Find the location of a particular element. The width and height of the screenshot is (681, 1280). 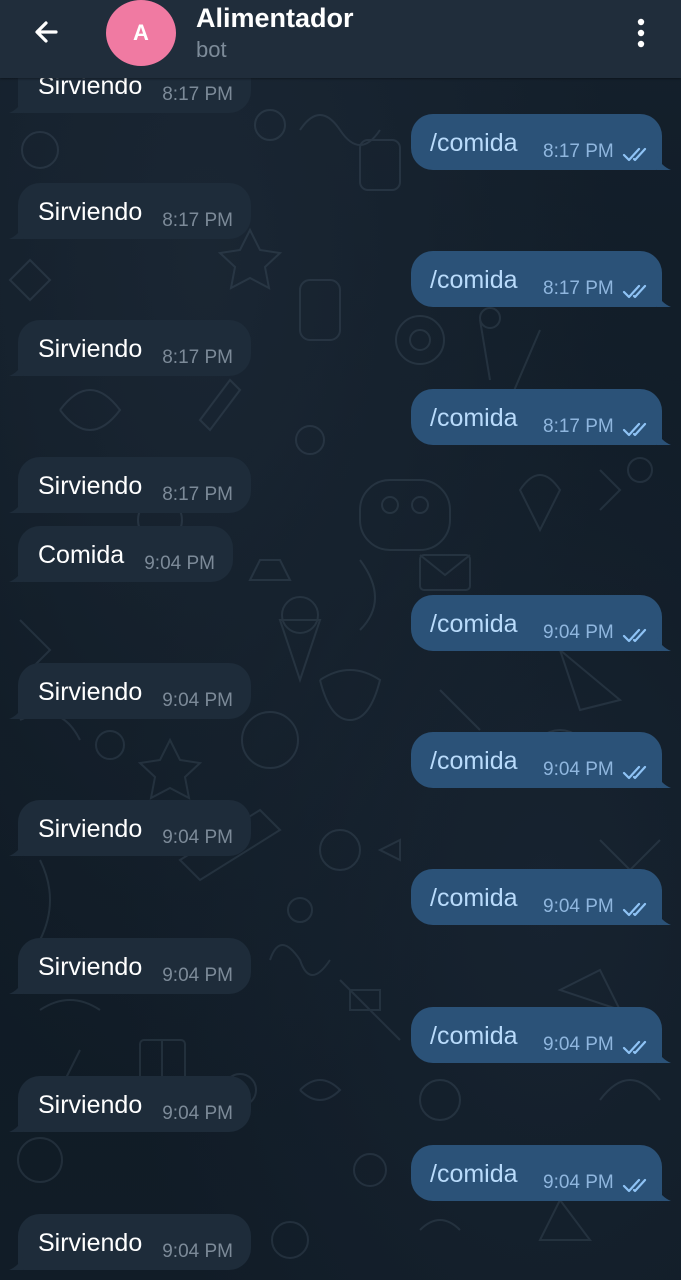

arrow-left-icon is located at coordinates (46, 32).